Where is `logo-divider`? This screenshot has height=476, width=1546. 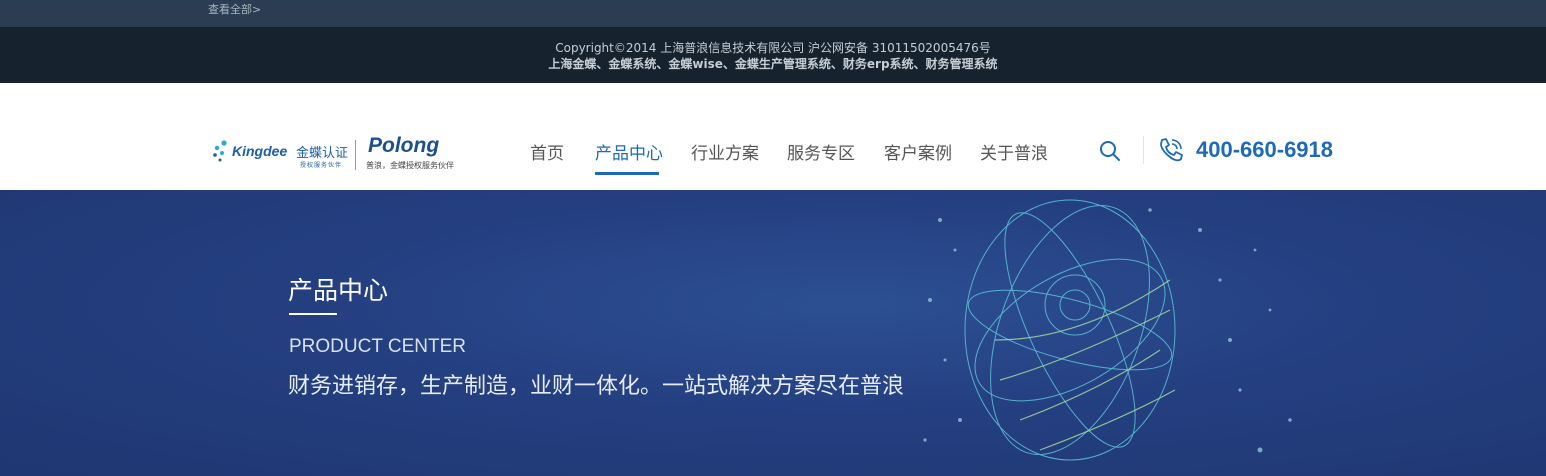
logo-divider is located at coordinates (355, 155).